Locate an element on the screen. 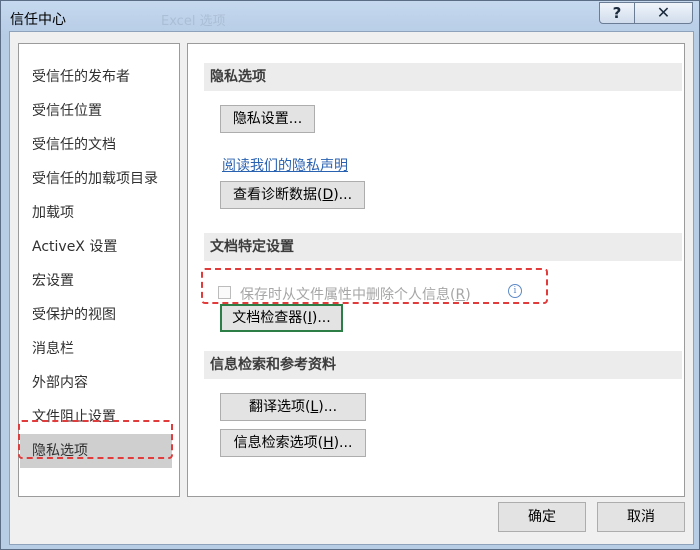  sidebar-item-trusted-locations: 受信任位置 is located at coordinates (96, 111).